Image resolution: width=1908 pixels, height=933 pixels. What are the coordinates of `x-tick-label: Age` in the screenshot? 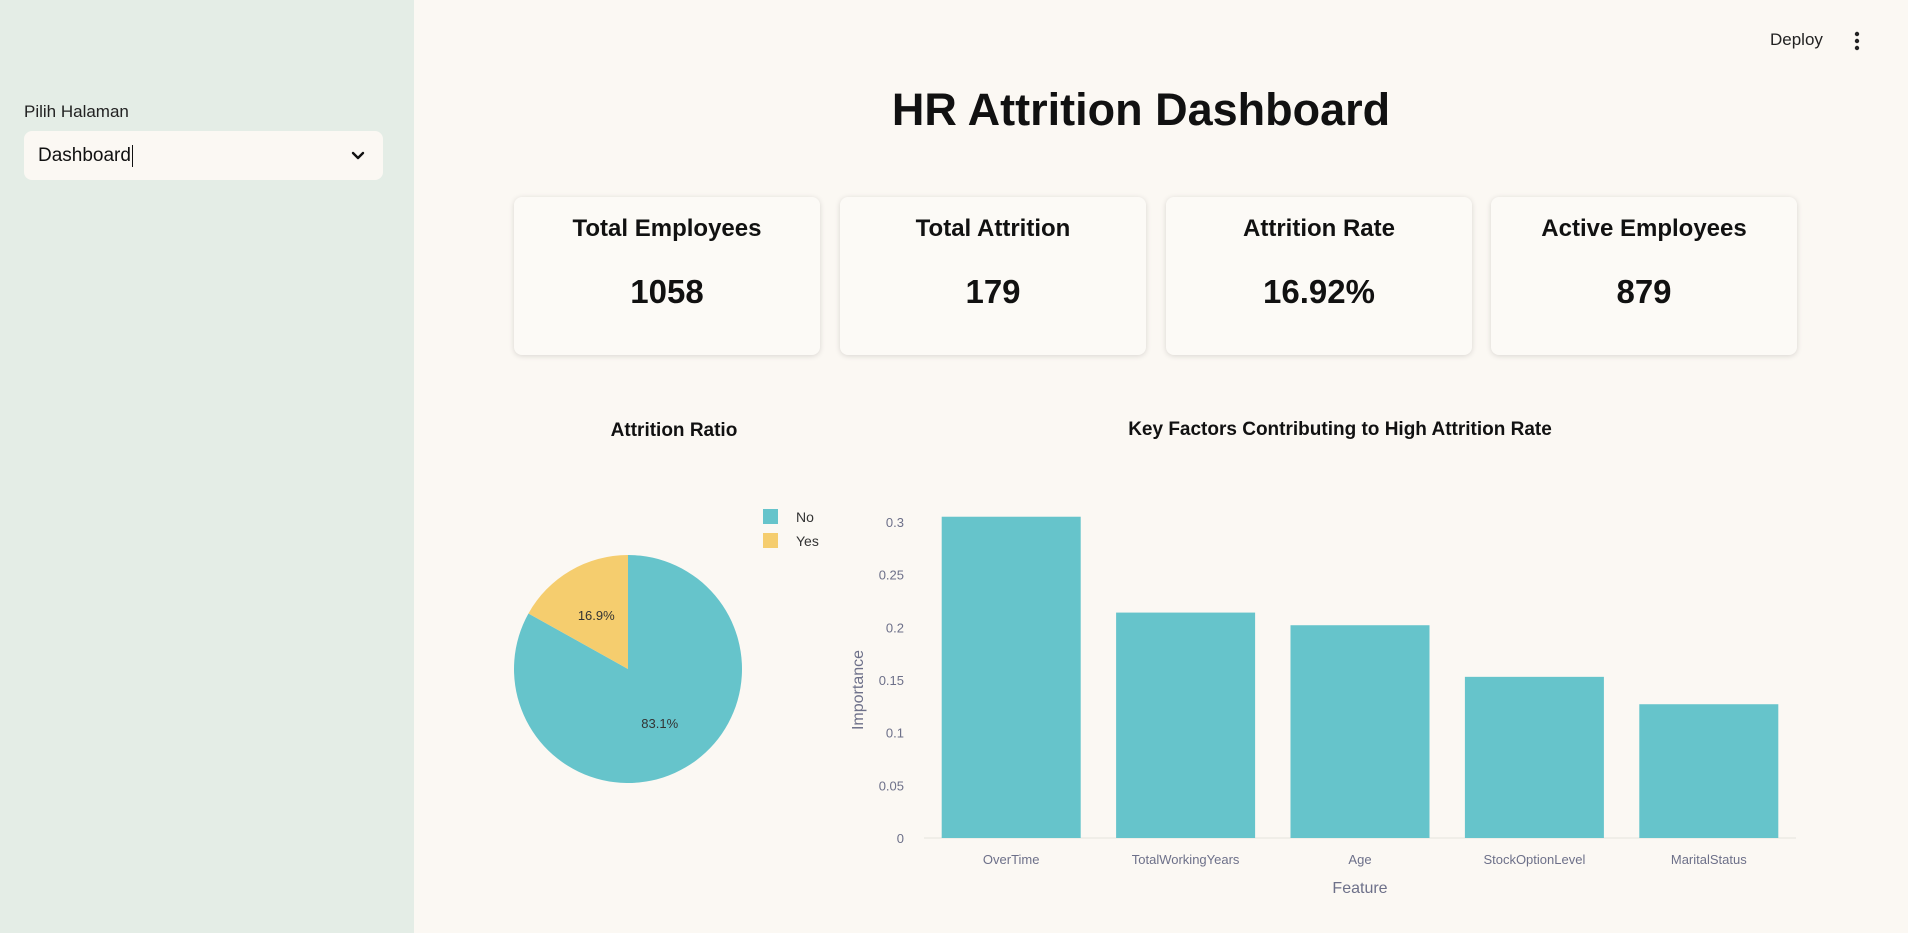 It's located at (1359, 859).